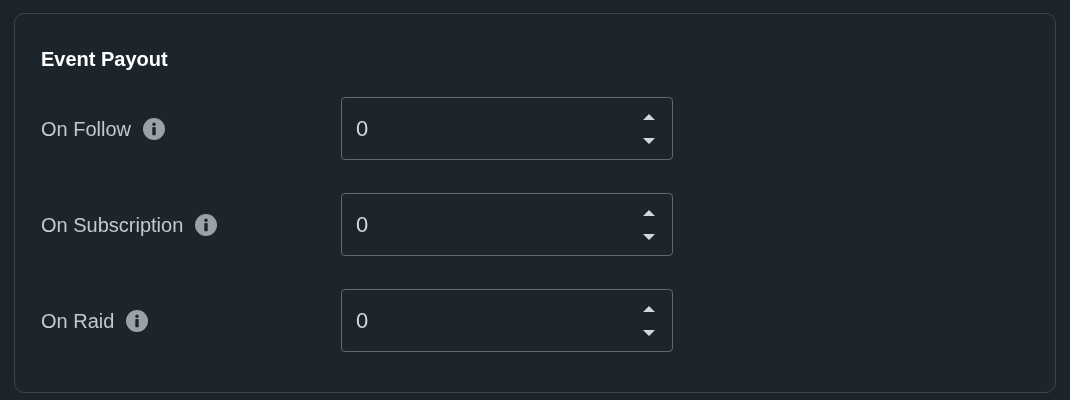 The width and height of the screenshot is (1070, 400). Describe the element at coordinates (86, 129) in the screenshot. I see `field-label: On Follow` at that location.